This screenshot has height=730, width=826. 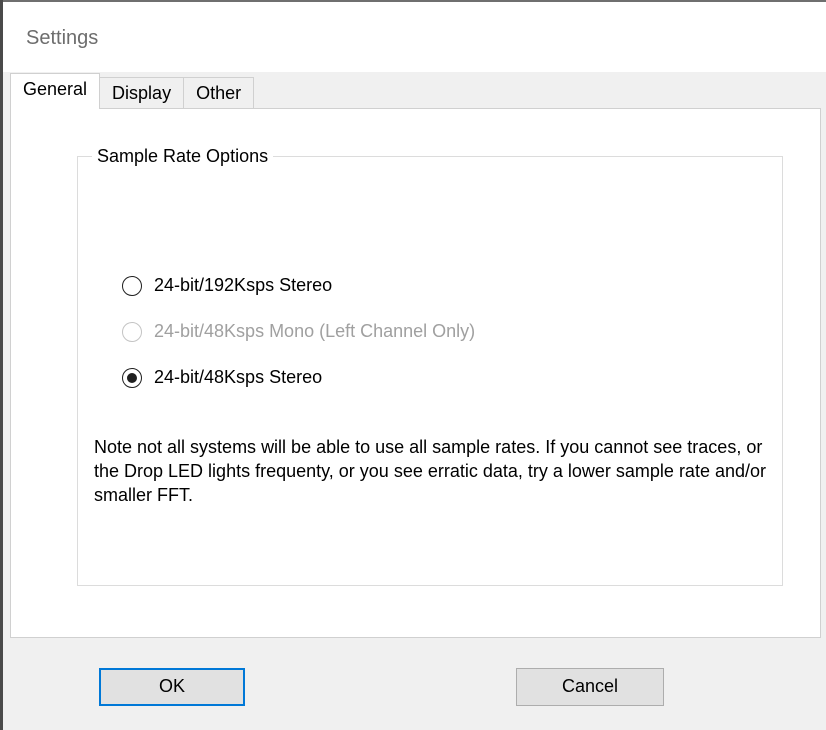 I want to click on radio-dot-icon, so click(x=132, y=377).